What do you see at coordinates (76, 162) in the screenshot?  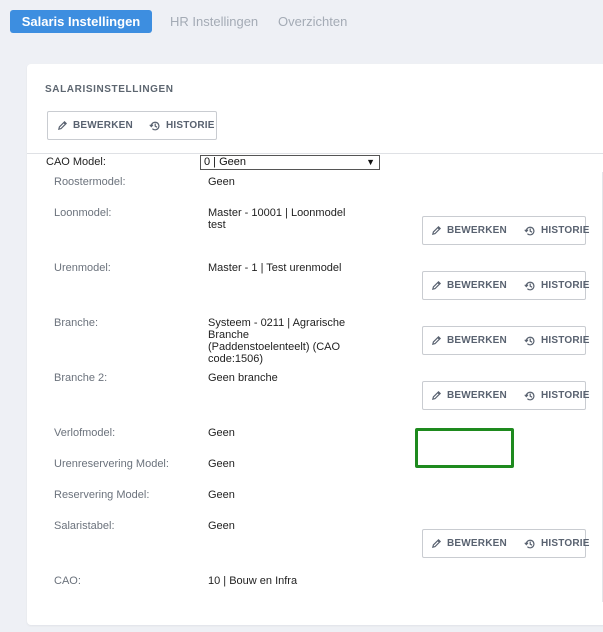 I see `cao-model-label: CAO Model:` at bounding box center [76, 162].